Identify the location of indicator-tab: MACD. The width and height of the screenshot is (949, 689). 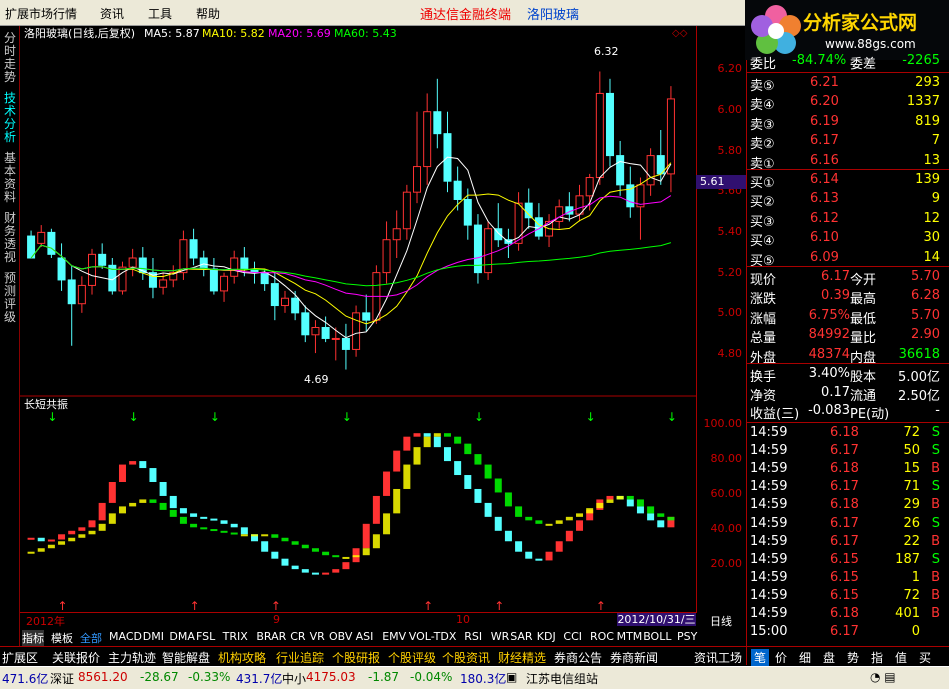
(125, 636).